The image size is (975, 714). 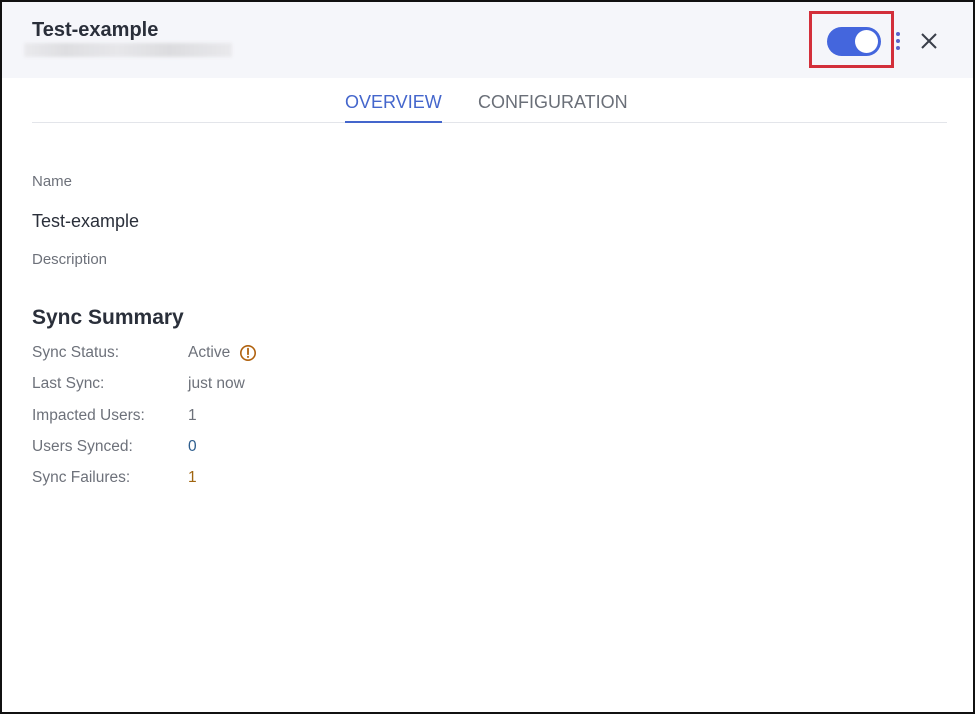 I want to click on last-sync-row: Last Sync: just now, so click(x=232, y=385).